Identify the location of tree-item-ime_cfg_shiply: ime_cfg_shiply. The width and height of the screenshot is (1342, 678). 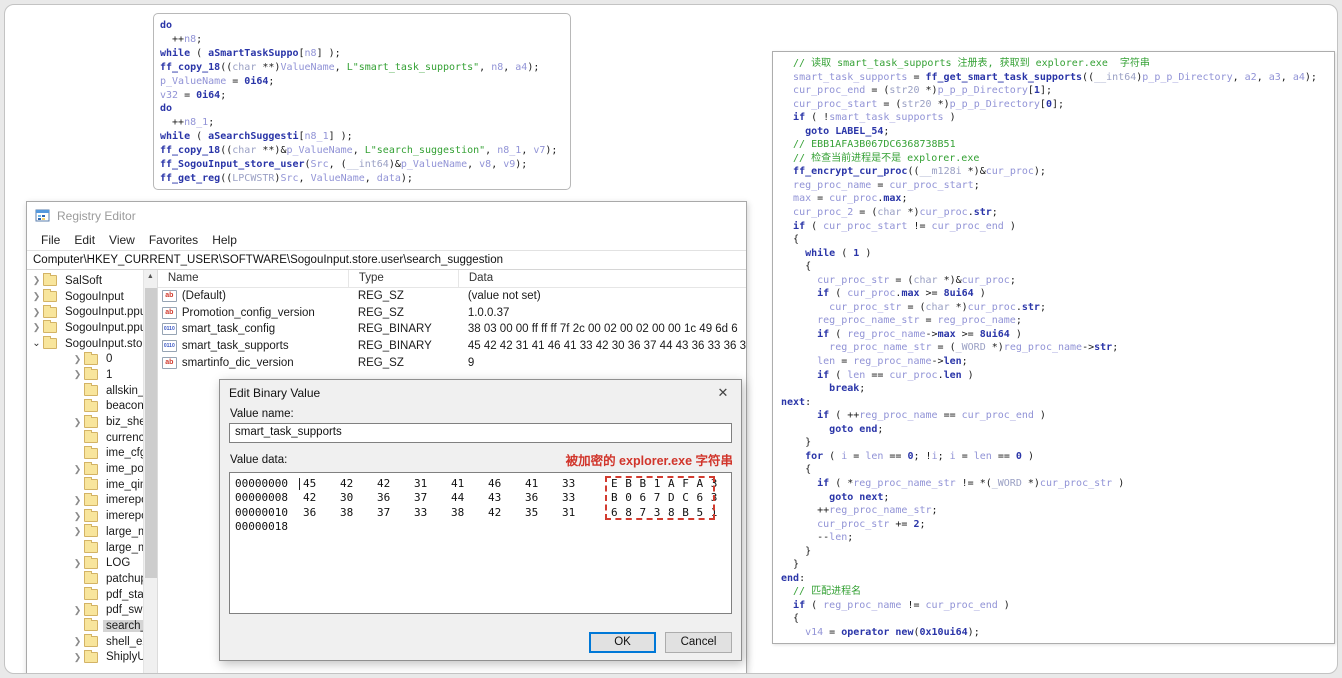
(85, 453).